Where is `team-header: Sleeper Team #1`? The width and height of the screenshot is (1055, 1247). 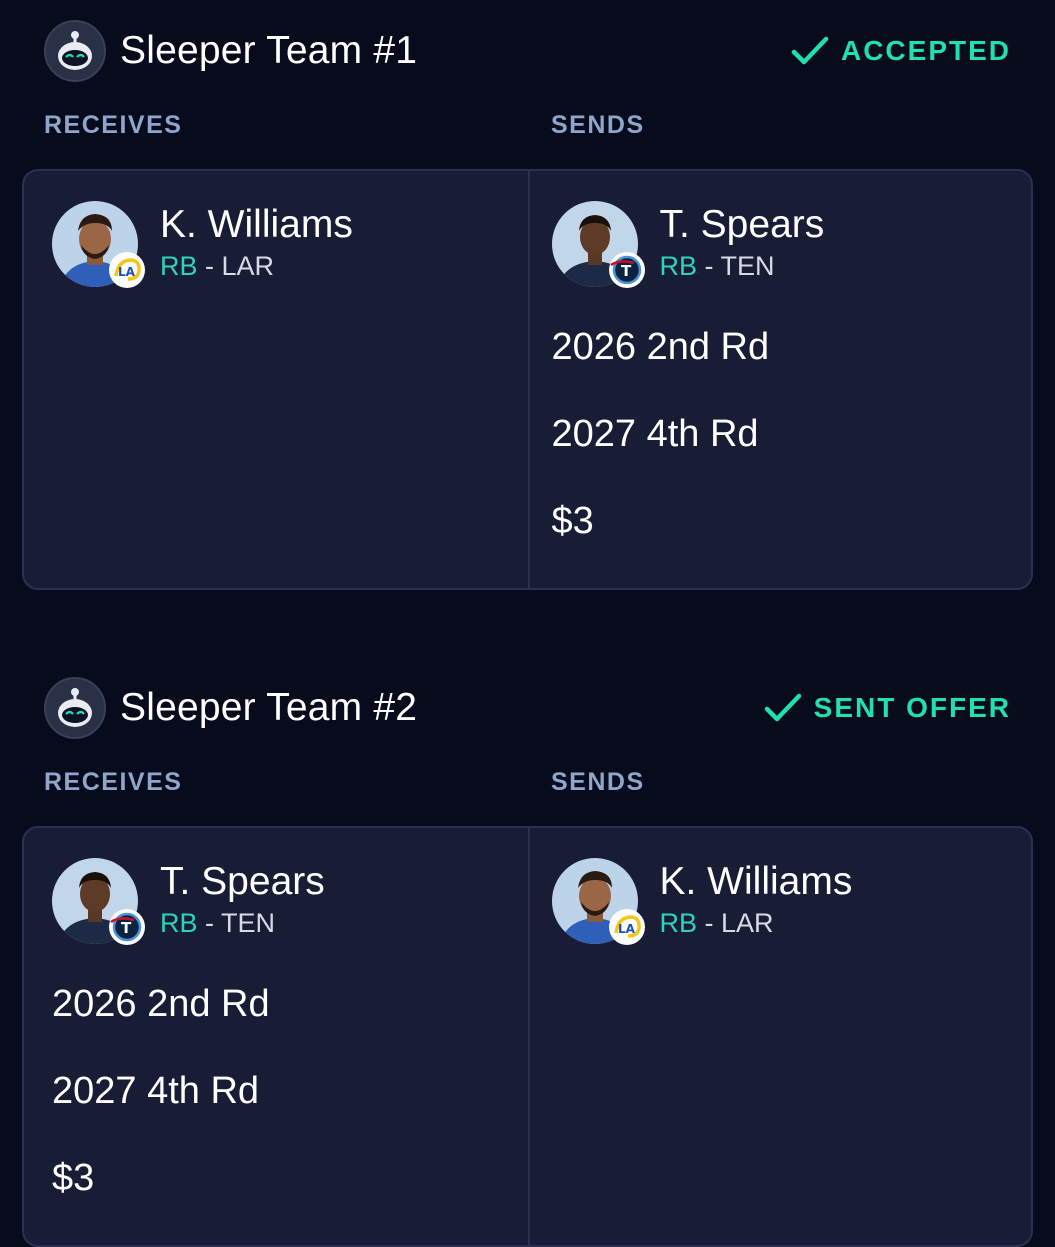 team-header: Sleeper Team #1 is located at coordinates (230, 51).